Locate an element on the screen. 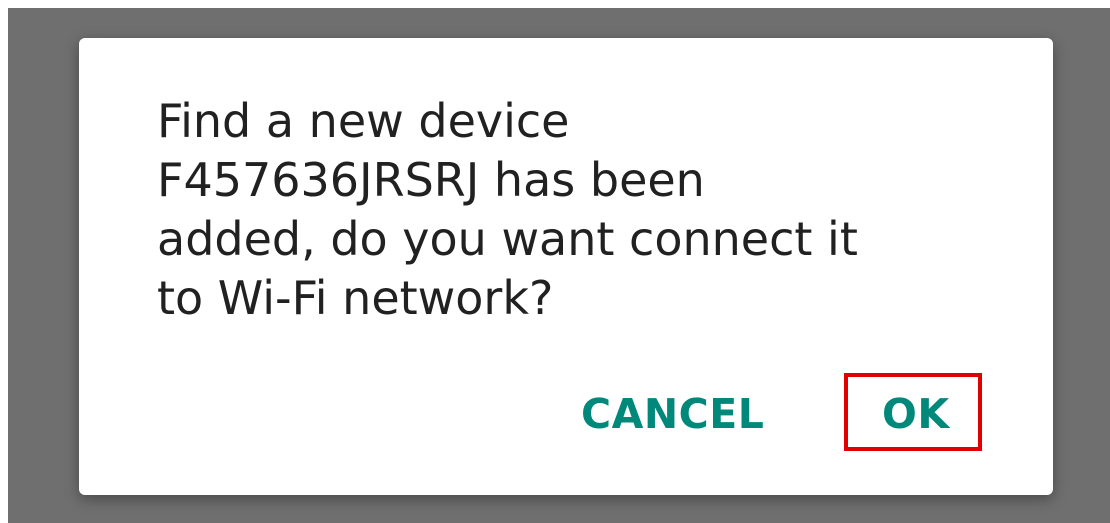  cancel-button: CANCEL is located at coordinates (672, 414).